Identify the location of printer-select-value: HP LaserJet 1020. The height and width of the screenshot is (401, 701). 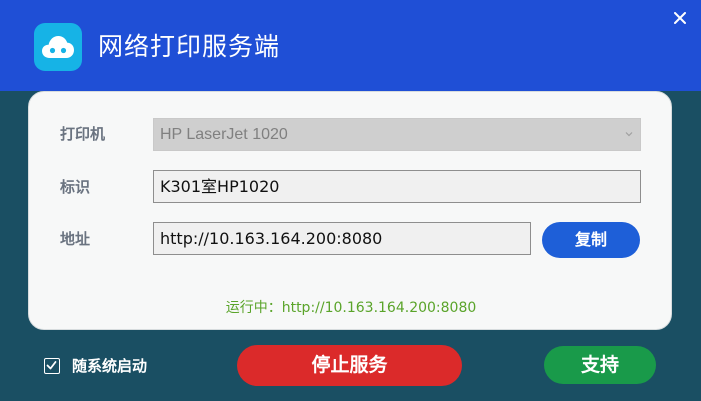
(224, 134).